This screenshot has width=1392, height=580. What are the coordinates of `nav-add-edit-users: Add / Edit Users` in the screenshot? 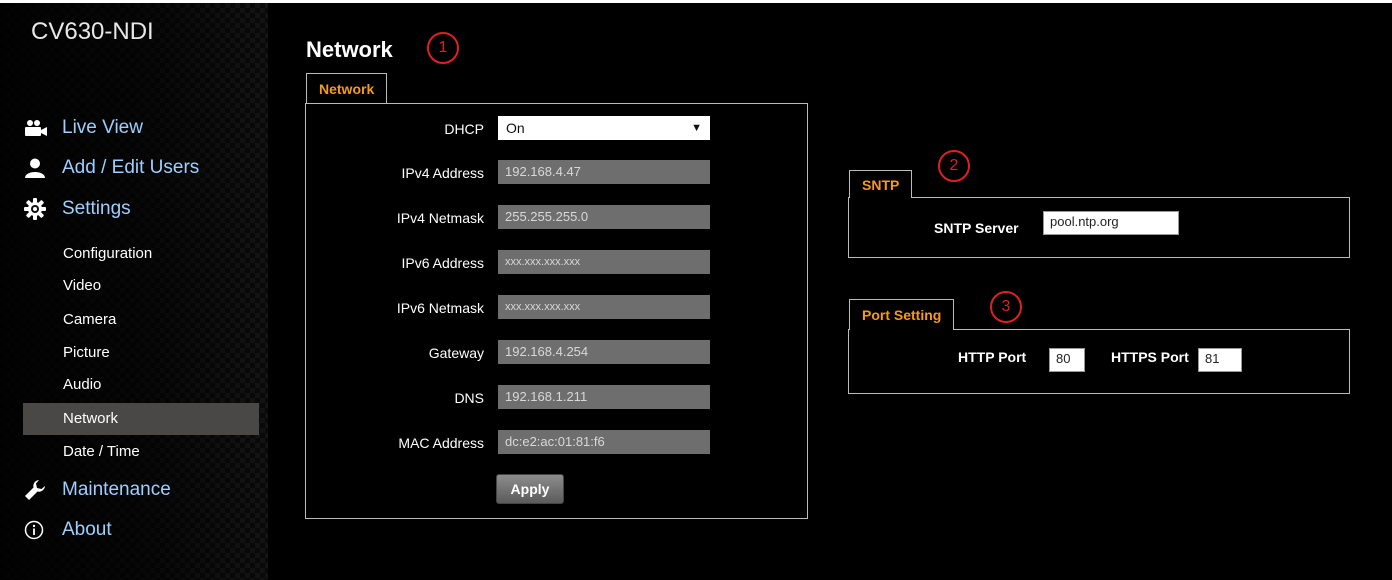 It's located at (111, 168).